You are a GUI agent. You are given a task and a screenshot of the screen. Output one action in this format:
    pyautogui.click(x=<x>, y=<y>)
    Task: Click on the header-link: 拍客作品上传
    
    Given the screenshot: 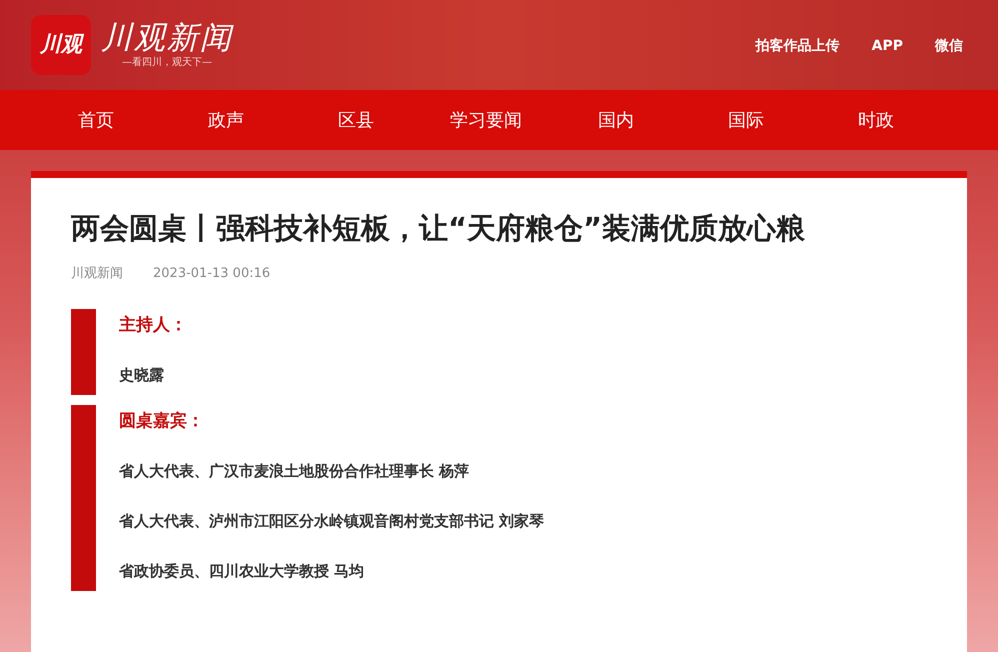 What is the action you would take?
    pyautogui.click(x=798, y=46)
    